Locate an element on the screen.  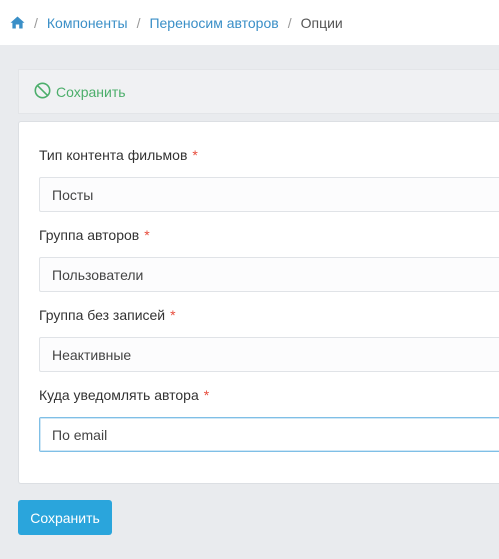
notify-author-value: По email is located at coordinates (80, 434).